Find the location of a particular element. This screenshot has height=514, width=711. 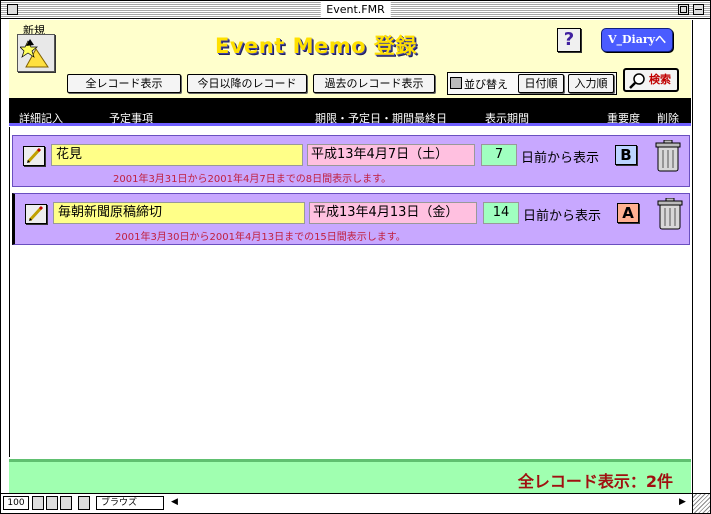

new-record-icon is located at coordinates (34, 53).